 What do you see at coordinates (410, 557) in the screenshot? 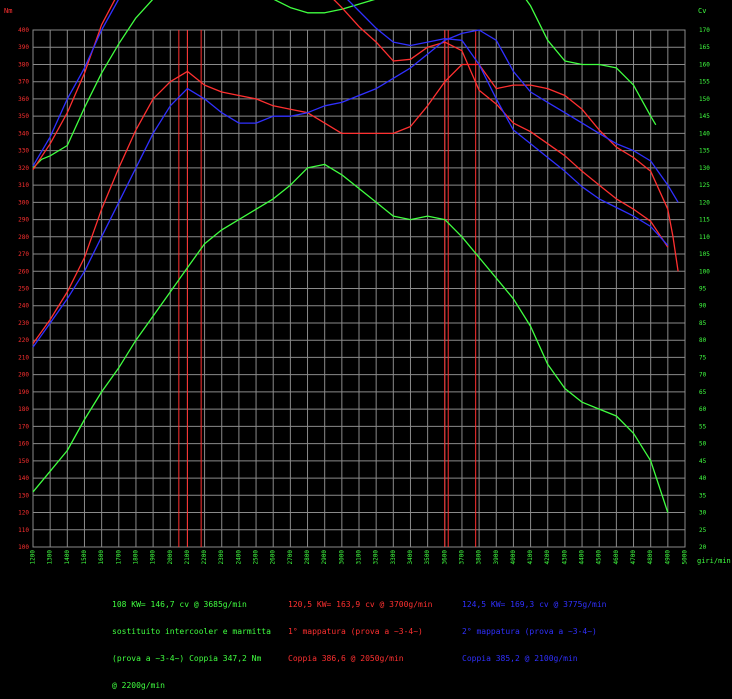
I see `x-tick-label: 3400` at bounding box center [410, 557].